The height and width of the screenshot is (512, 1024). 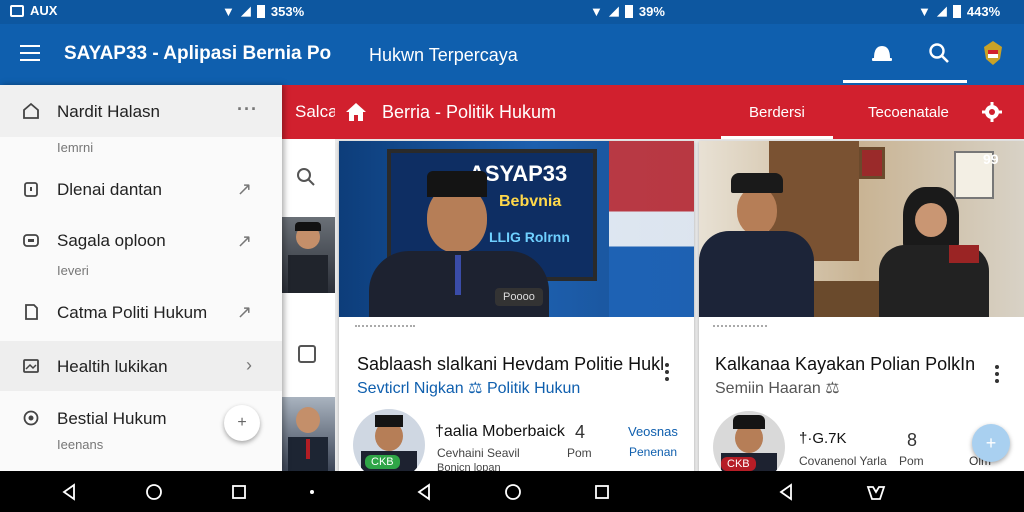 I want to click on app-subtitle: Hukwn Terpercaya, so click(x=443, y=55).